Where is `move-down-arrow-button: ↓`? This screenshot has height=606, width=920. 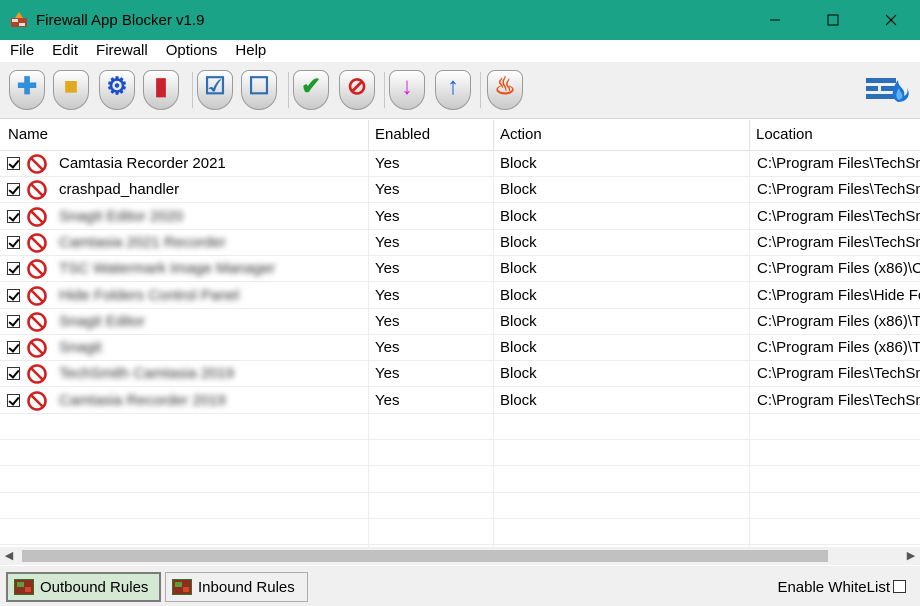 move-down-arrow-button: ↓ is located at coordinates (407, 90).